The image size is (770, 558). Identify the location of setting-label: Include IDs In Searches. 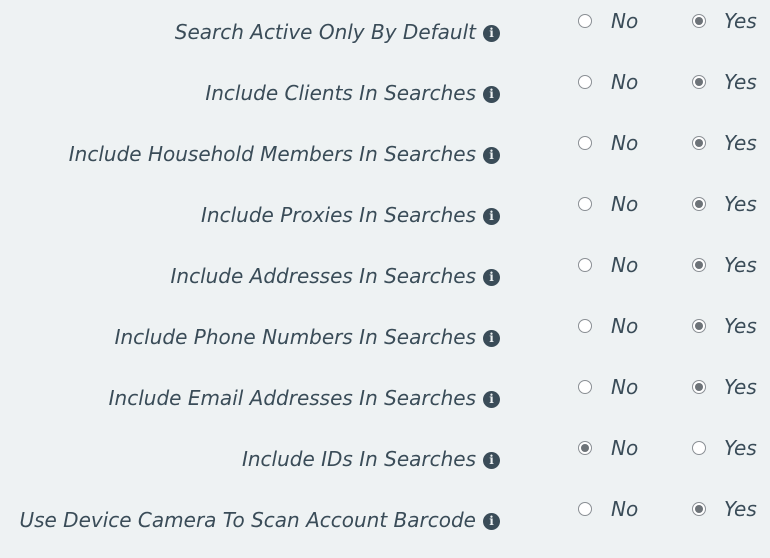
(358, 459).